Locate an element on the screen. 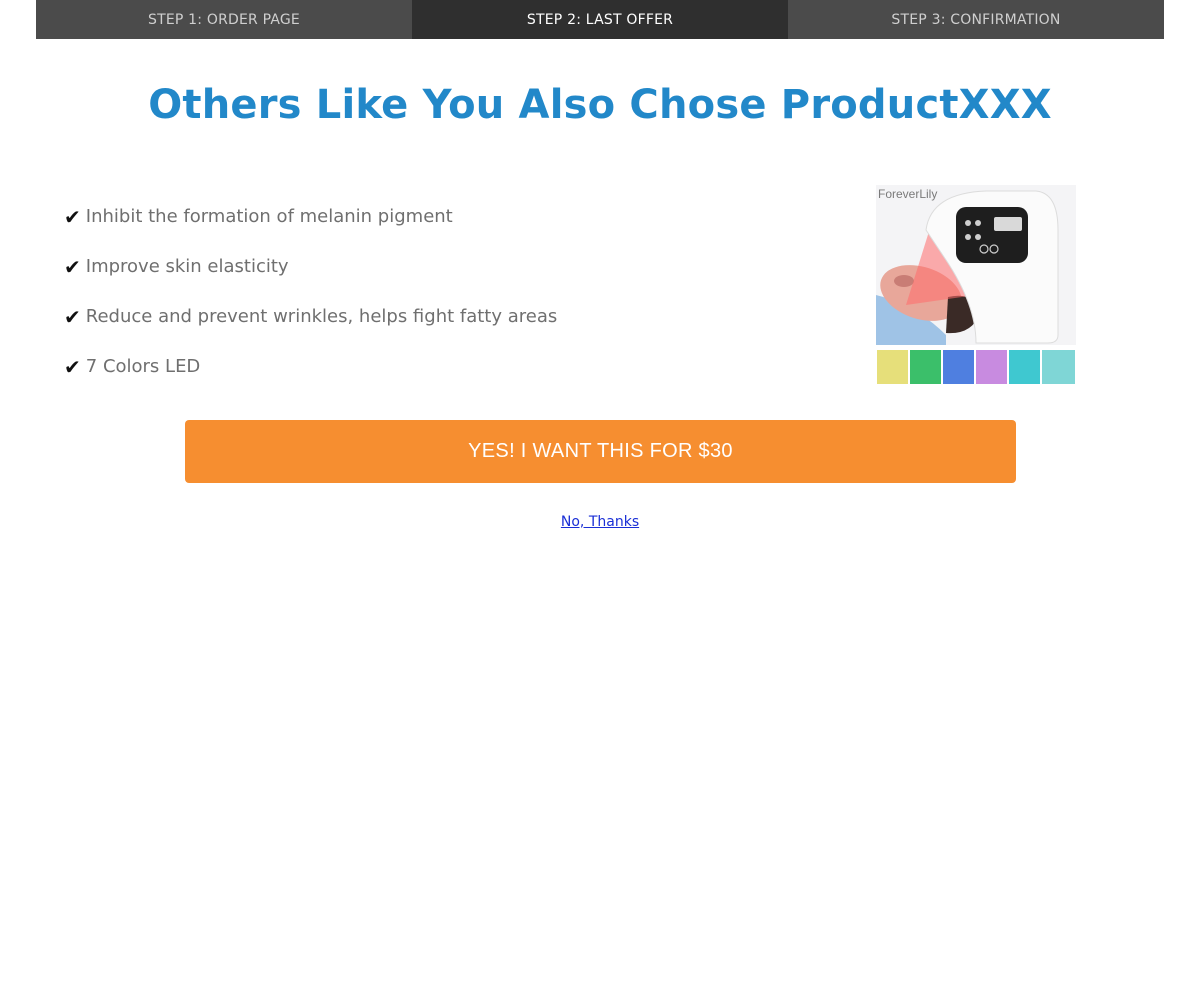 The width and height of the screenshot is (1200, 1000). benefit-text: Improve skin elasticity is located at coordinates (187, 266).